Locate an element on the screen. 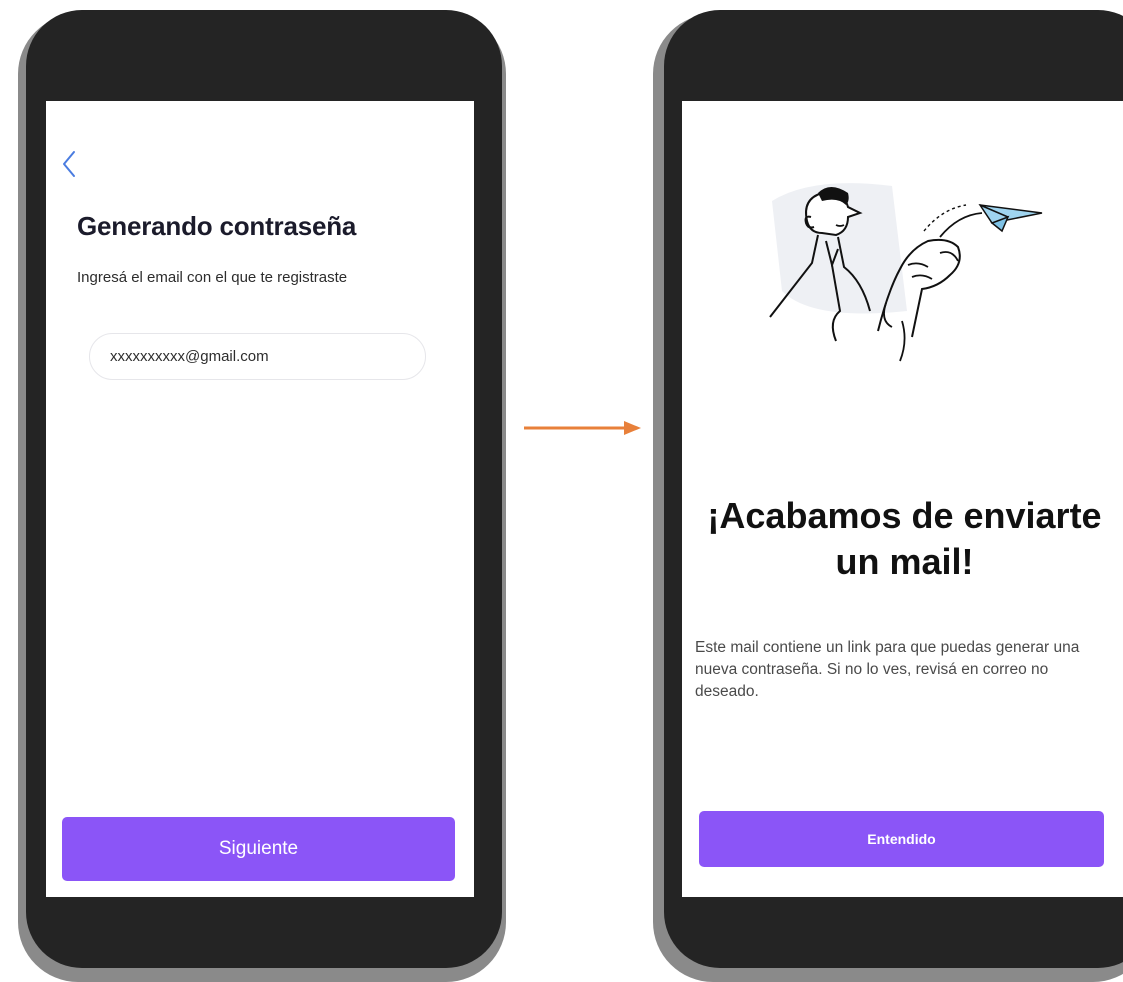 The height and width of the screenshot is (982, 1123). understood-button: Entendido is located at coordinates (901, 839).